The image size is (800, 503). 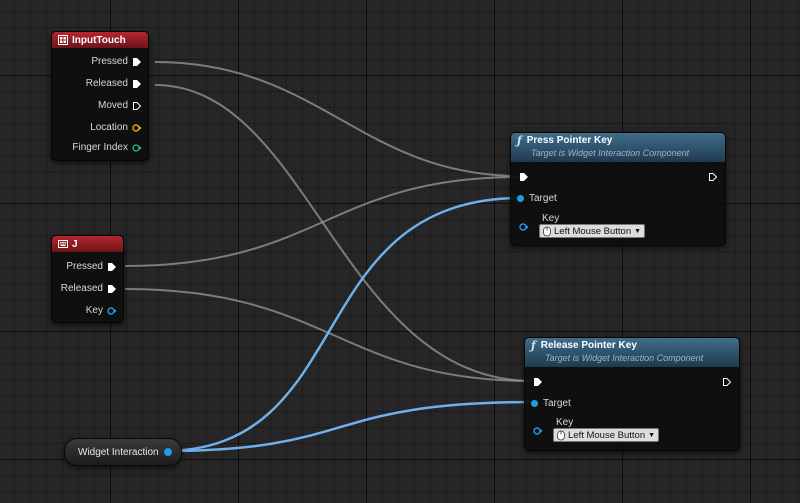 I want to click on input-touch-header: InputTouch, so click(x=100, y=40).